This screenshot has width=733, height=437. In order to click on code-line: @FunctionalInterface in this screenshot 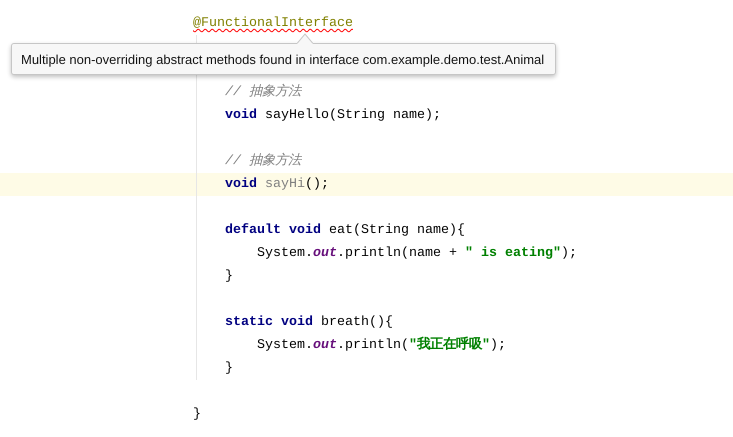, I will do `click(273, 24)`.